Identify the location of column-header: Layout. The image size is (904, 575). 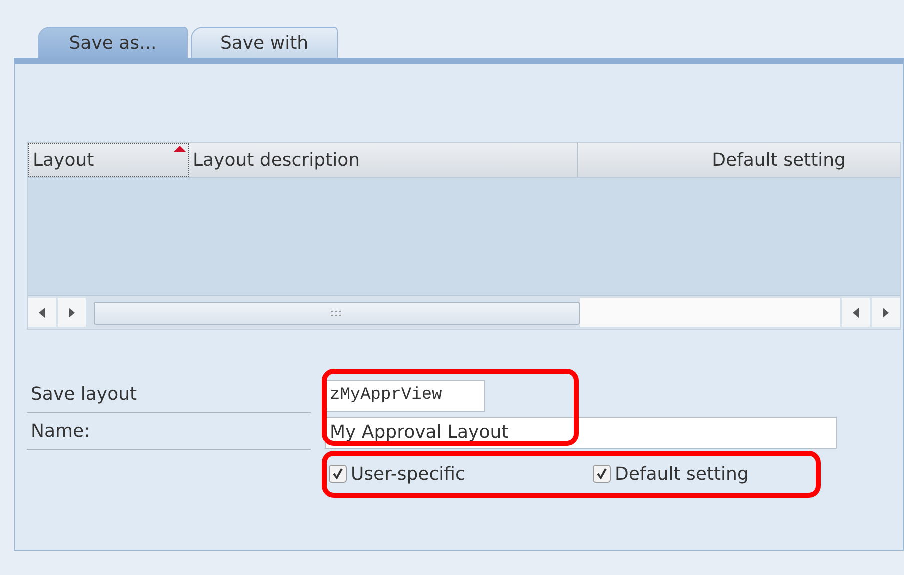
(108, 160).